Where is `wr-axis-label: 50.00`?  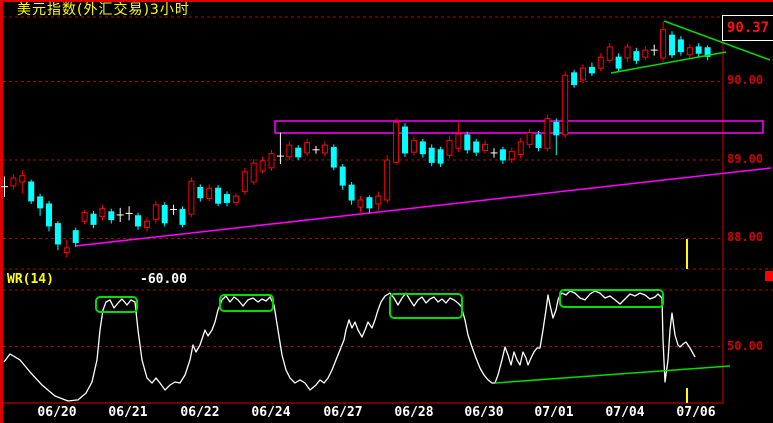 wr-axis-label: 50.00 is located at coordinates (745, 346).